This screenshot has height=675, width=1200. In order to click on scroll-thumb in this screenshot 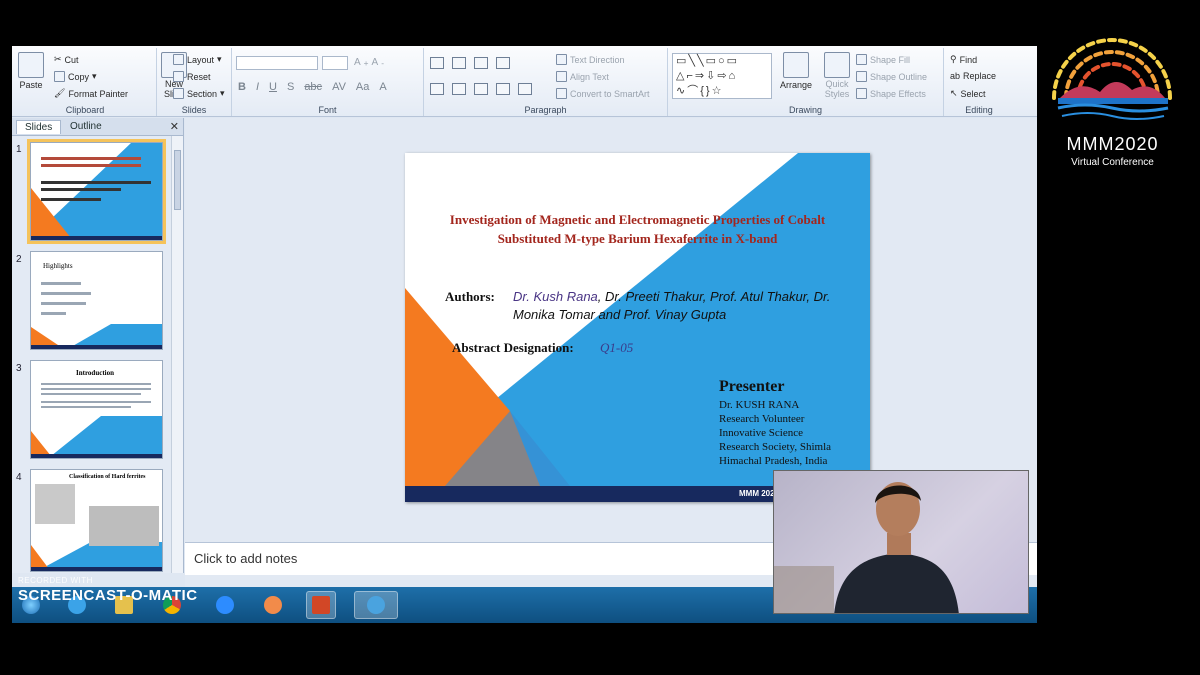, I will do `click(177, 180)`.